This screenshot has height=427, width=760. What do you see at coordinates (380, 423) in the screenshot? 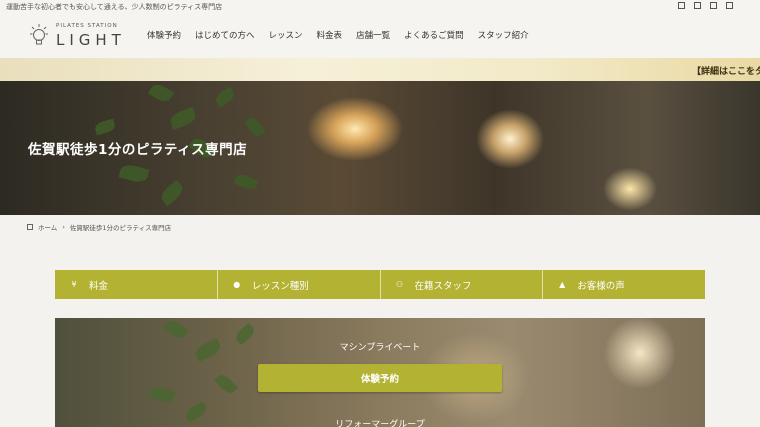
I see `lesson-type-title: リフォーマーグループ` at bounding box center [380, 423].